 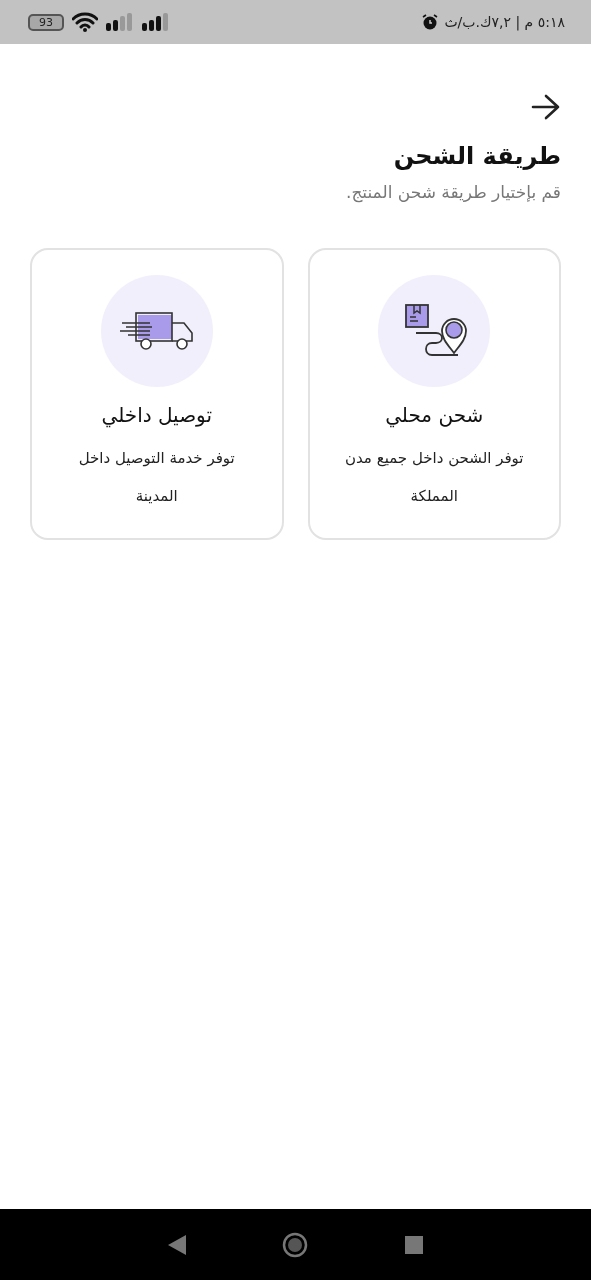 What do you see at coordinates (546, 107) in the screenshot?
I see `back-arrow-icon` at bounding box center [546, 107].